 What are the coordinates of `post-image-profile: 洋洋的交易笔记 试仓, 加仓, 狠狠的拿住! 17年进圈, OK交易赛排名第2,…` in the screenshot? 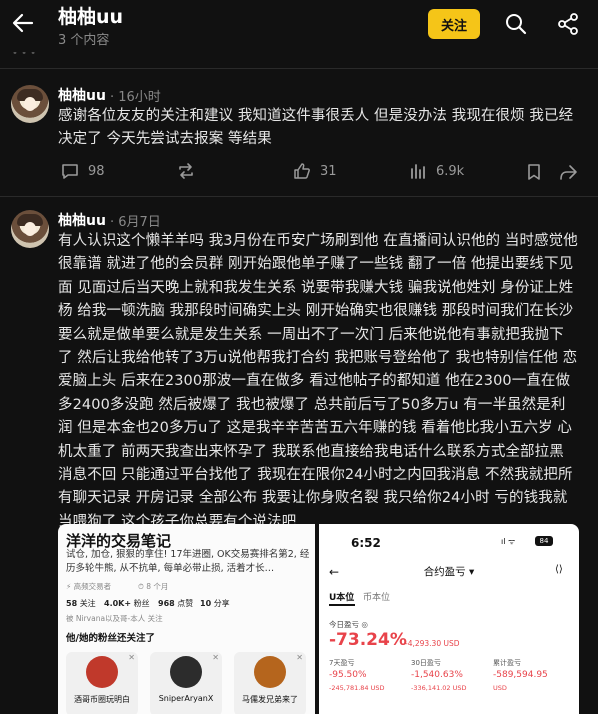 It's located at (186, 619).